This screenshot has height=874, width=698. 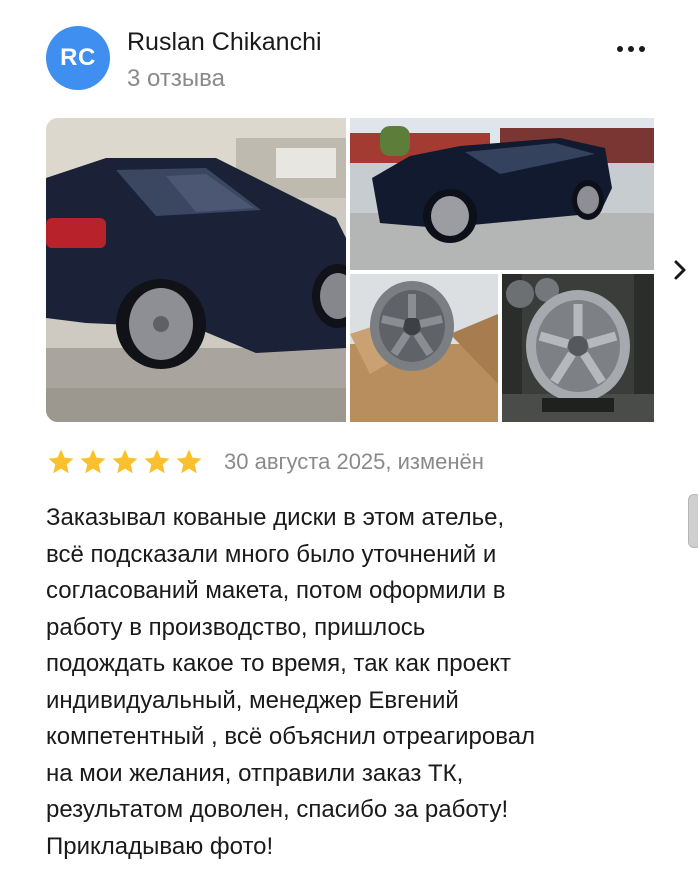 What do you see at coordinates (354, 461) in the screenshot?
I see `review-date: 30 августа 2025, изменён` at bounding box center [354, 461].